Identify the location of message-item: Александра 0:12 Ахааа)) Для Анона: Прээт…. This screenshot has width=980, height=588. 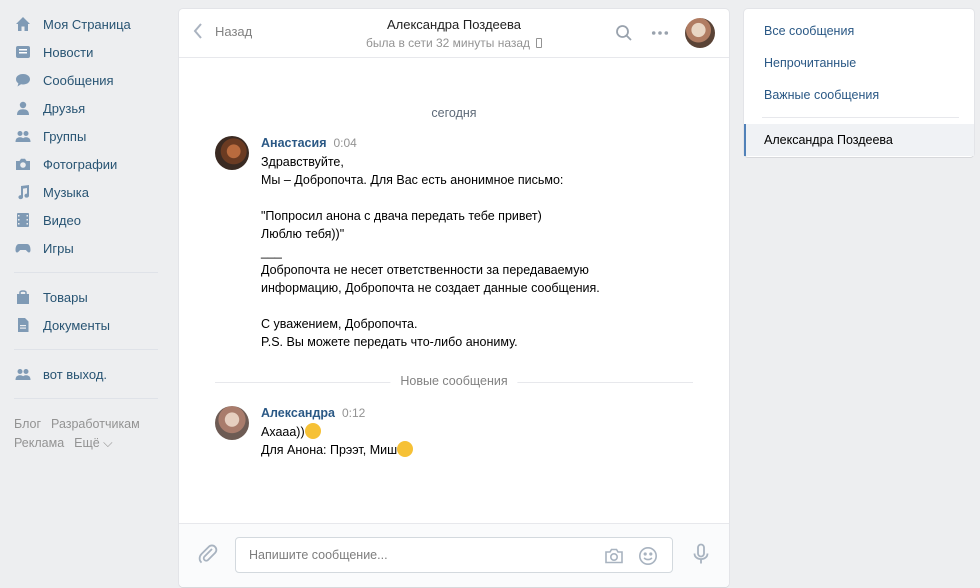
(455, 432).